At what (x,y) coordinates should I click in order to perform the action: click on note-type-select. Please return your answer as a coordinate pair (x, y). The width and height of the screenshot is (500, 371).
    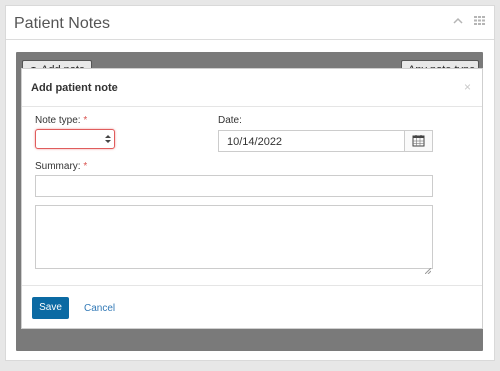
    Looking at the image, I should click on (75, 139).